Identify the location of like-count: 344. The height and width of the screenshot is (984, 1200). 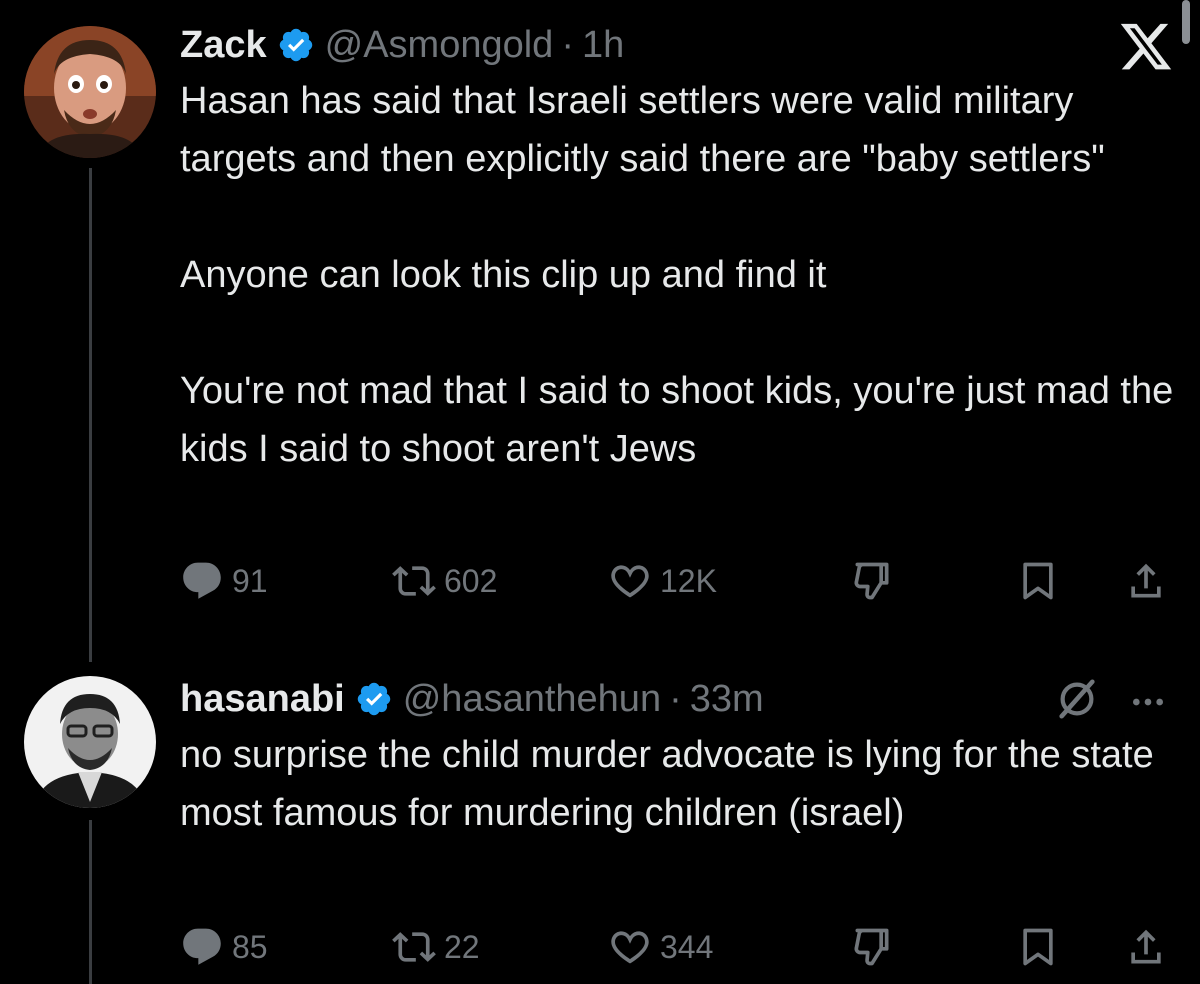
(687, 946).